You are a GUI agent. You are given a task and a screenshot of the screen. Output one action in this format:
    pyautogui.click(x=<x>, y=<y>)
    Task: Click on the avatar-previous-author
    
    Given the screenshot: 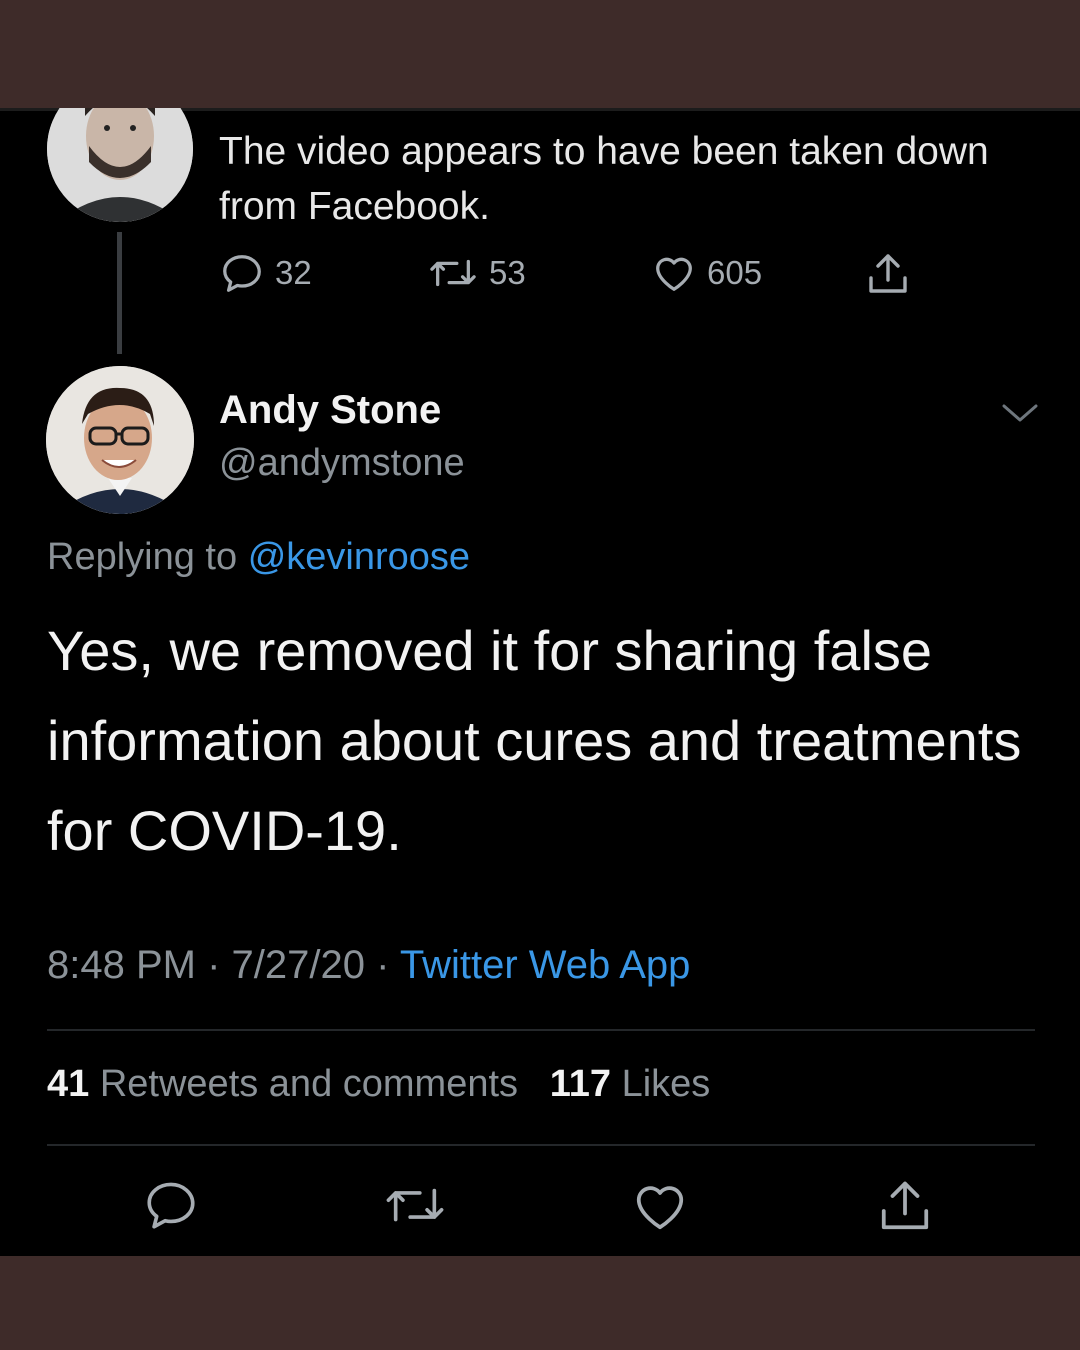 What is the action you would take?
    pyautogui.click(x=120, y=165)
    